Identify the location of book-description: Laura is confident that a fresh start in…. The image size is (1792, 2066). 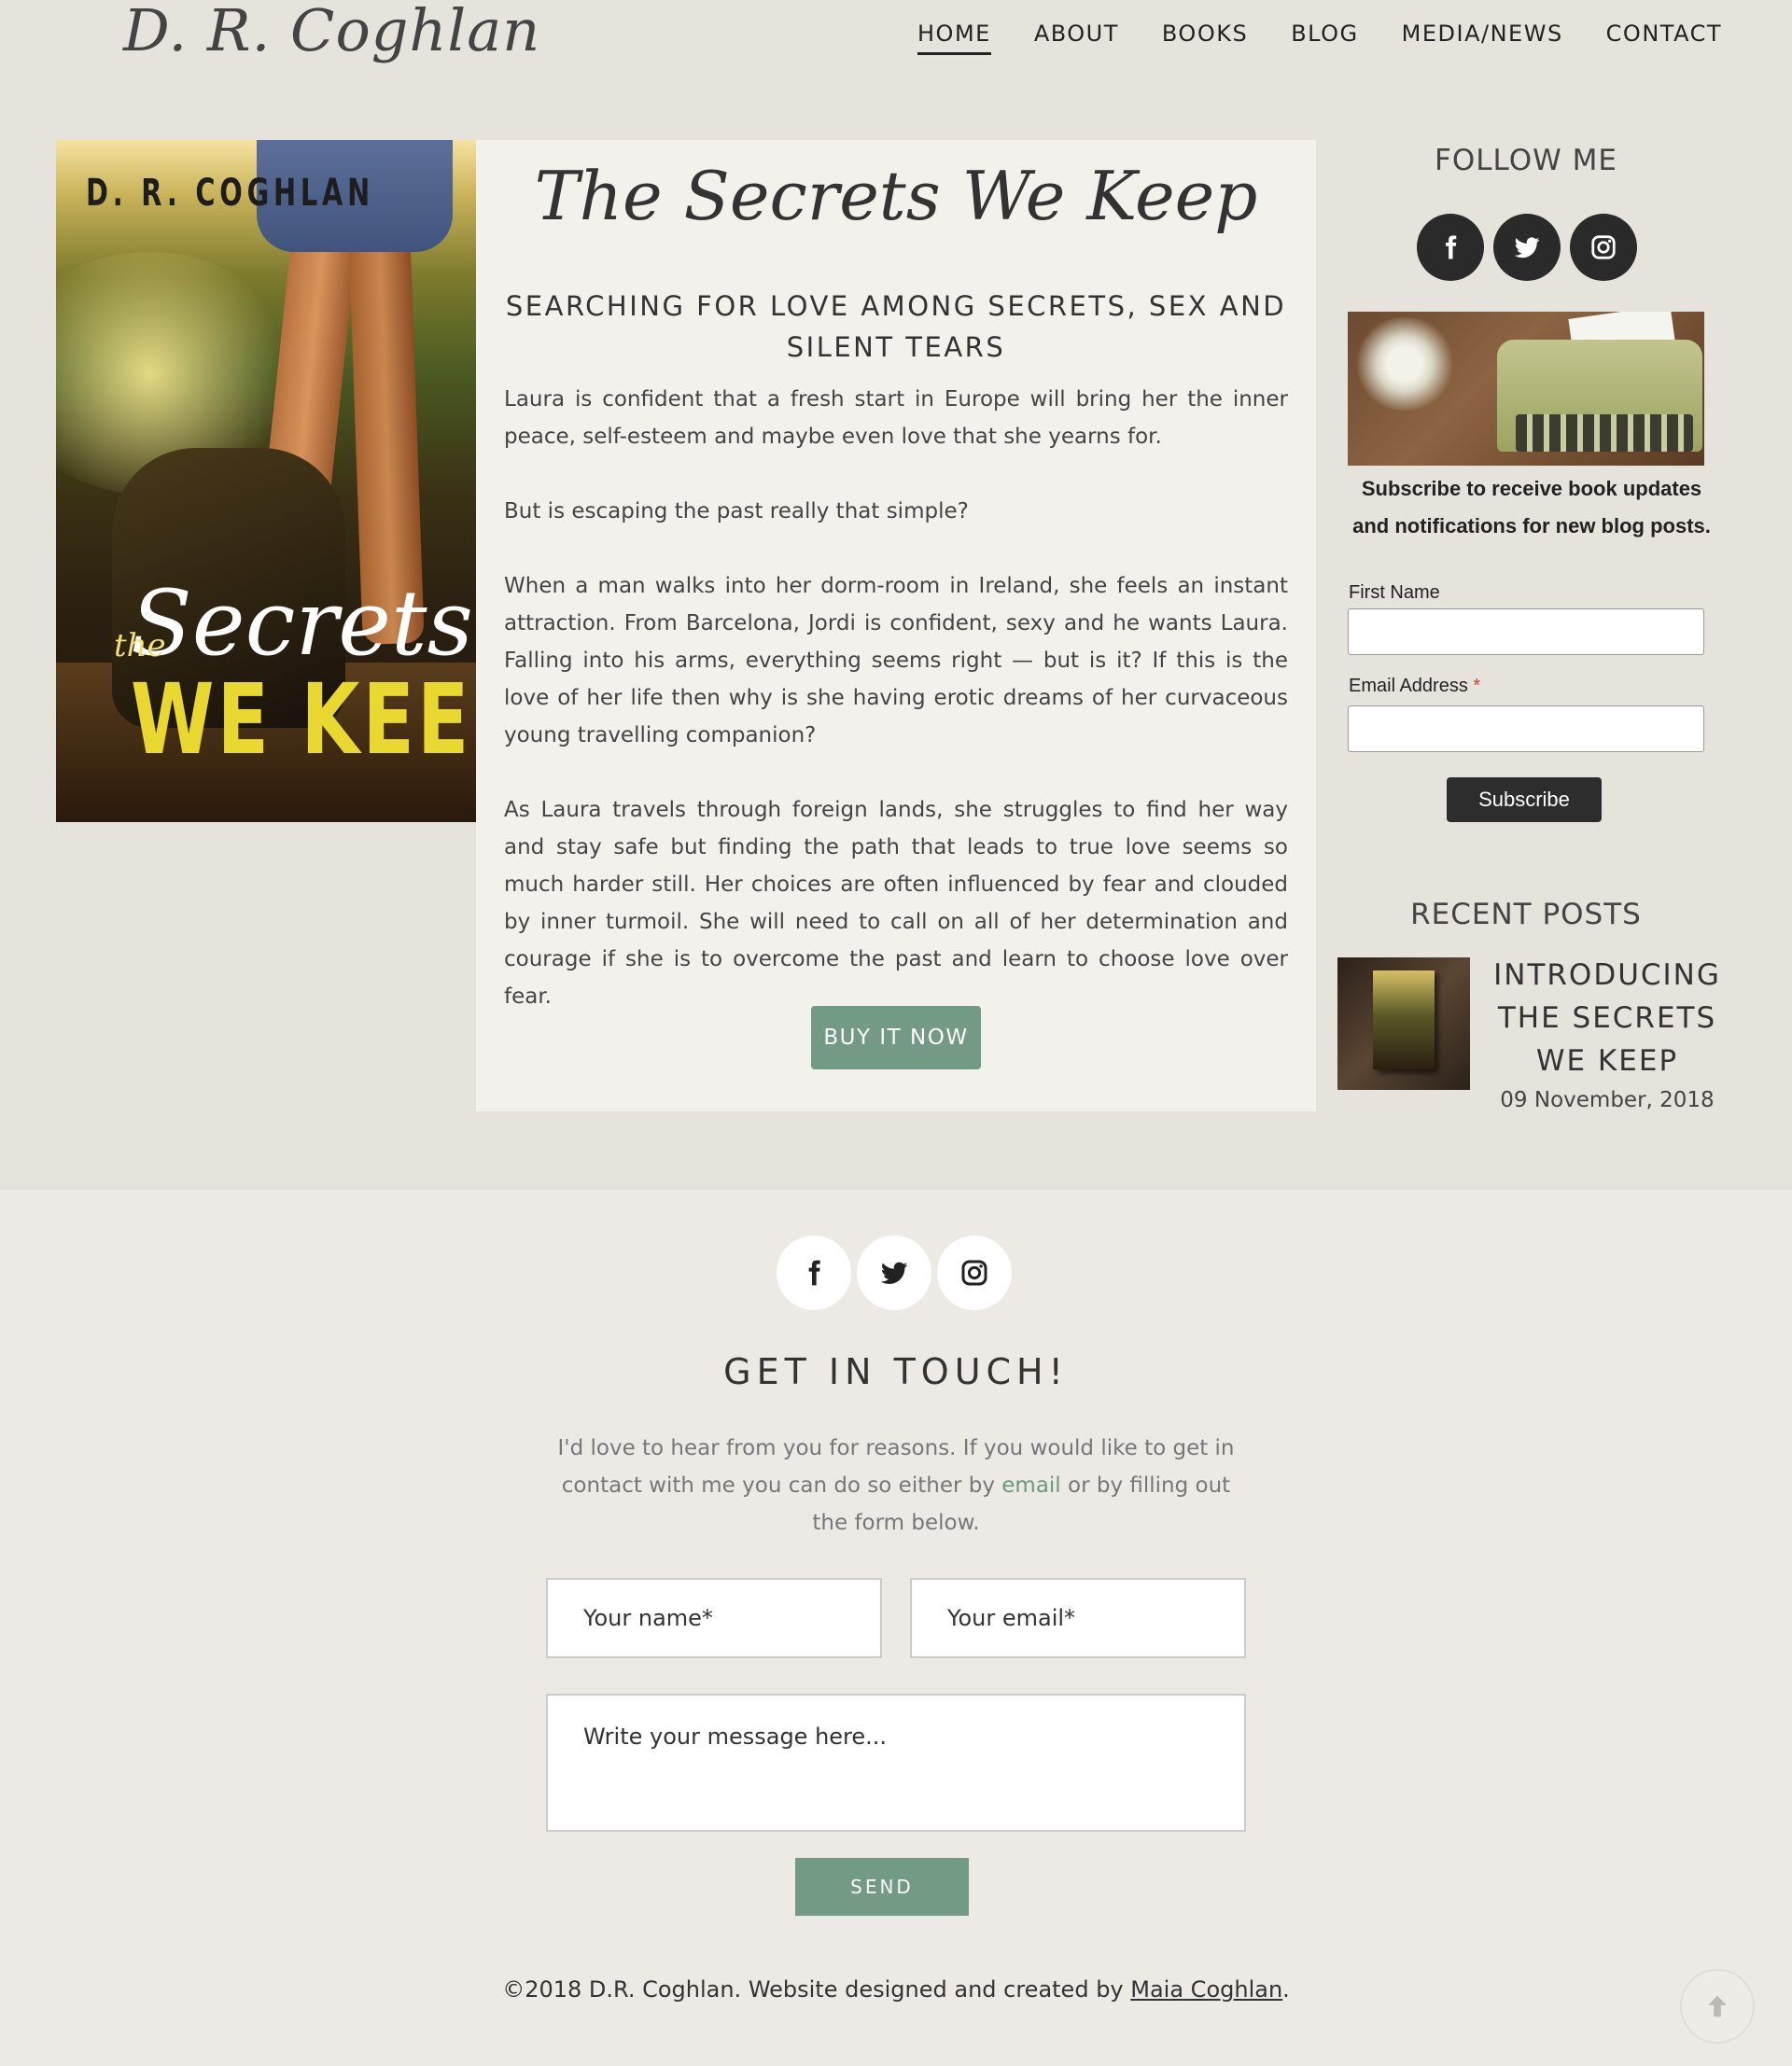
(896, 717).